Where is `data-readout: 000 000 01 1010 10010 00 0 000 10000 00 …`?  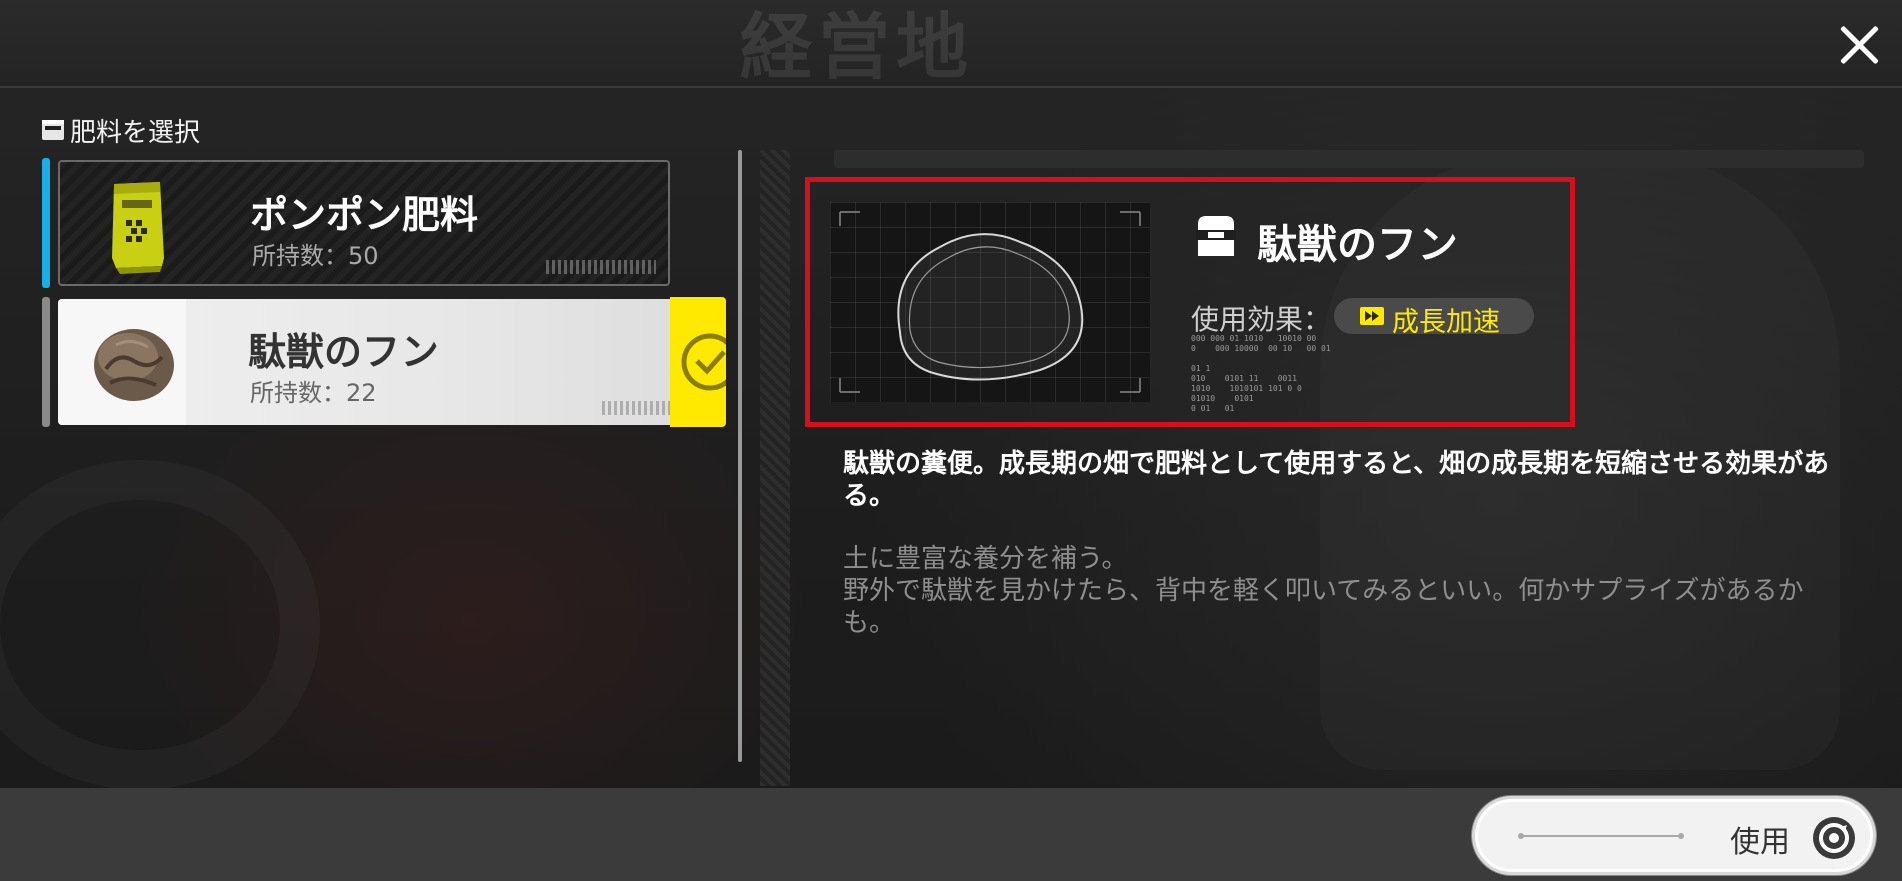
data-readout: 000 000 01 1010 10010 00 0 000 10000 00 … is located at coordinates (1261, 373).